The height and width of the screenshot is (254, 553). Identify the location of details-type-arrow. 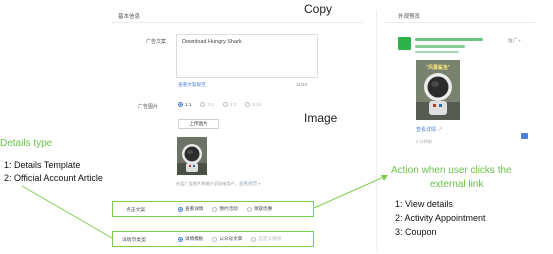
(67, 212).